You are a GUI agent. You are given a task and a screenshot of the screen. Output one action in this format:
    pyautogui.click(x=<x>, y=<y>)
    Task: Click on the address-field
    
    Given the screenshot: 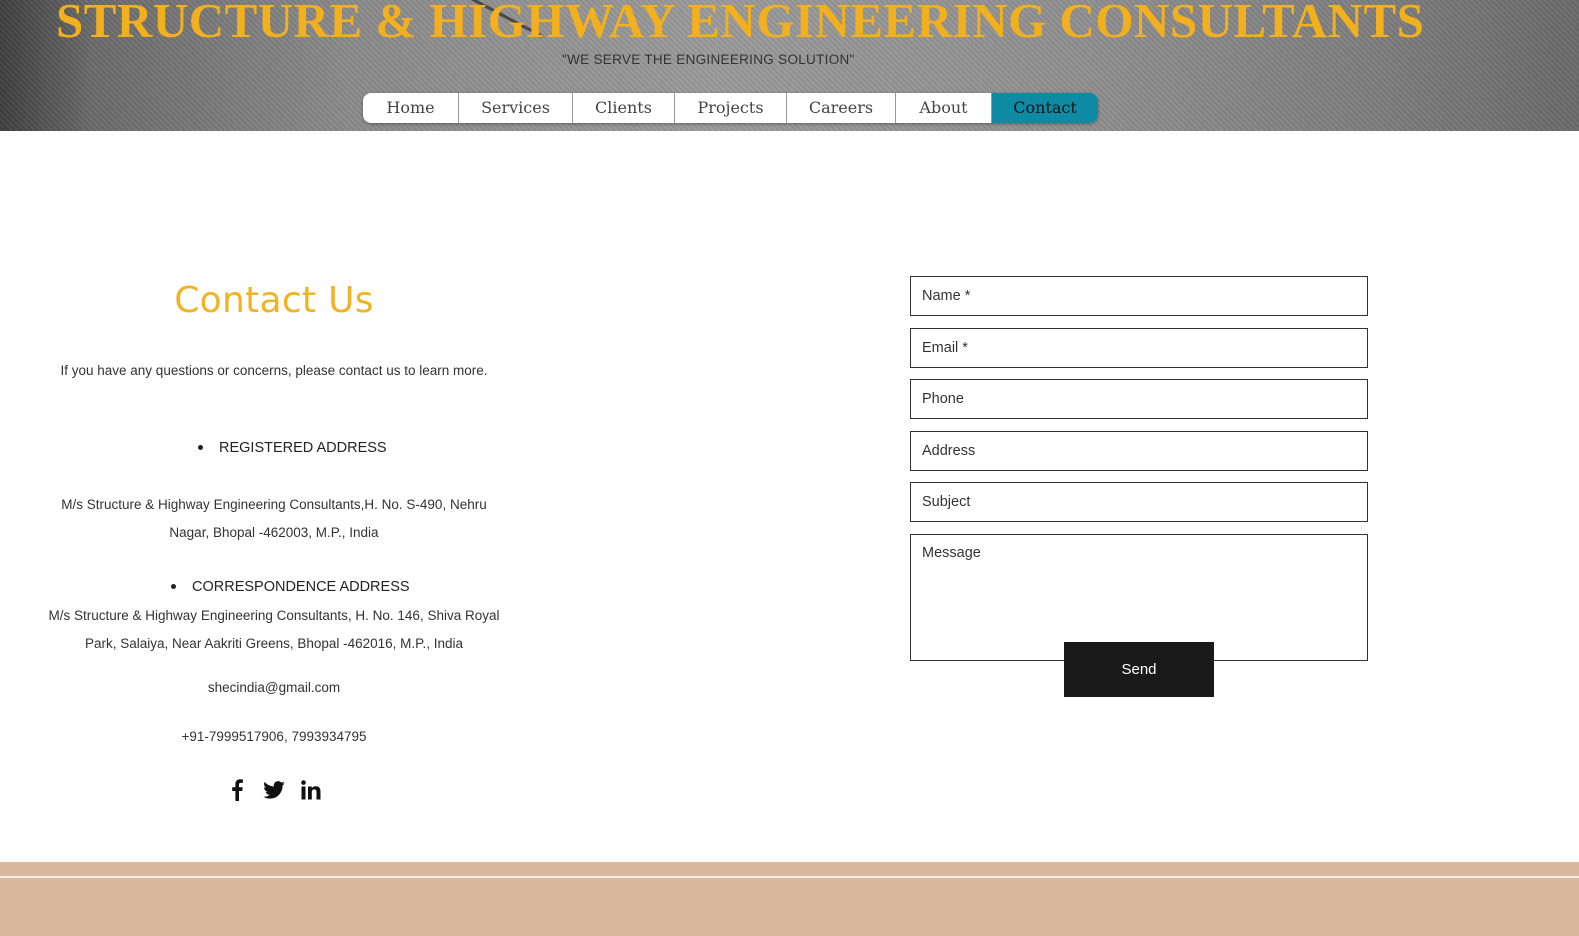 What is the action you would take?
    pyautogui.click(x=1139, y=451)
    